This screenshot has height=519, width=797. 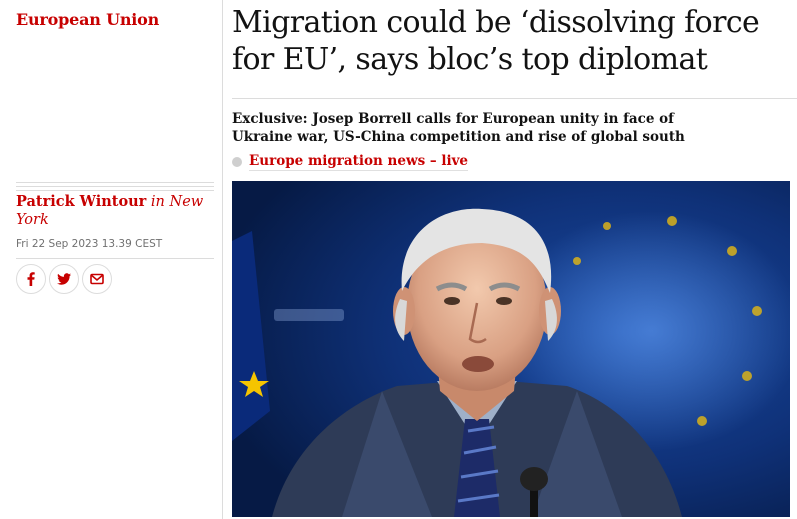 What do you see at coordinates (81, 201) in the screenshot?
I see `author-link: Patrick Wintour` at bounding box center [81, 201].